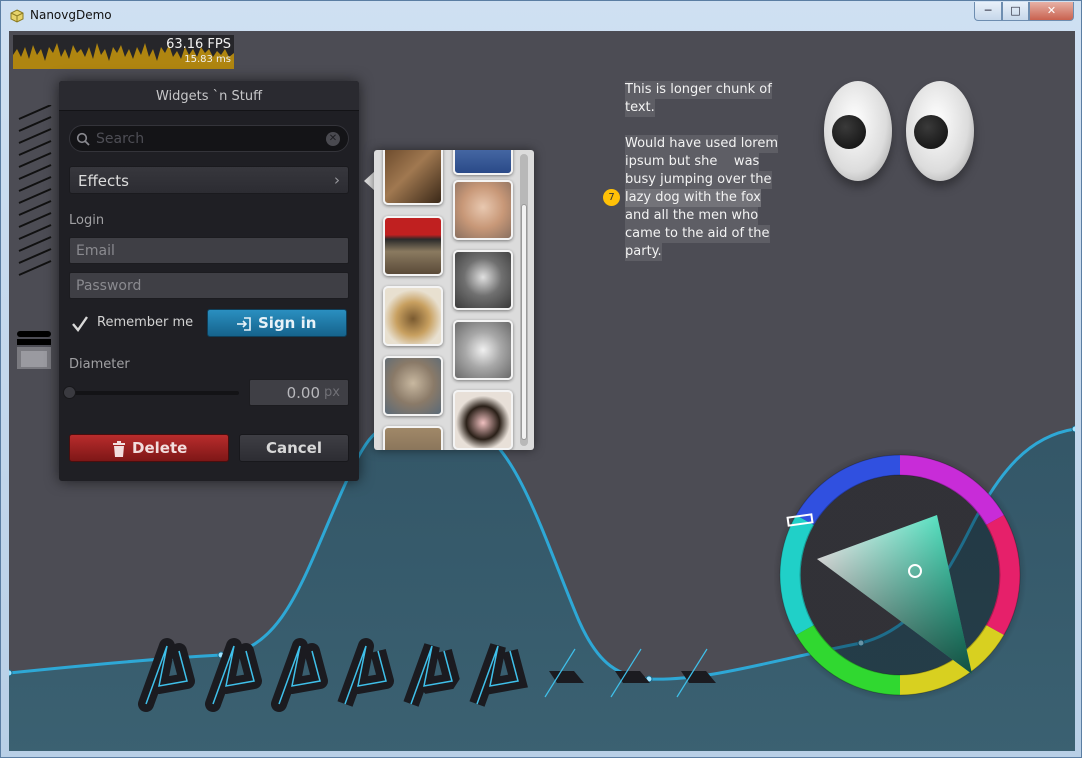  I want to click on maximize-button: □, so click(1015, 11).